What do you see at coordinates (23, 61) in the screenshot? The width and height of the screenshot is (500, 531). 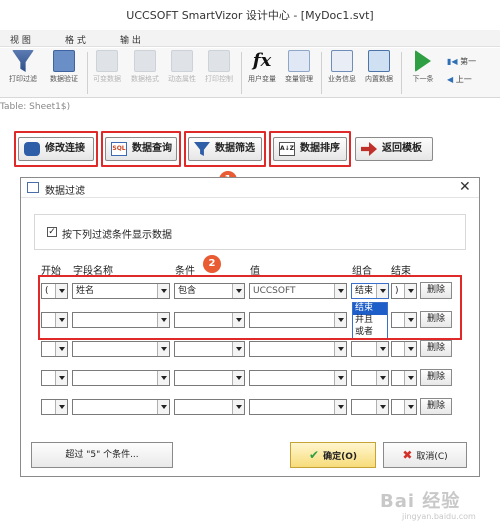 I see `filter-icon` at bounding box center [23, 61].